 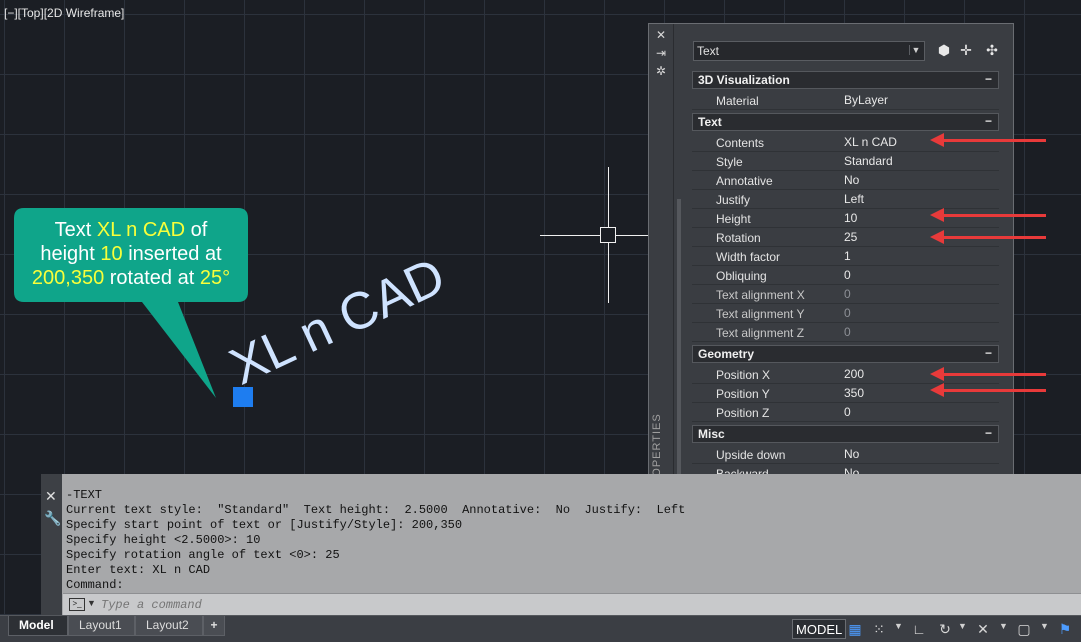 What do you see at coordinates (111, 254) in the screenshot?
I see `callout-highlight: 10` at bounding box center [111, 254].